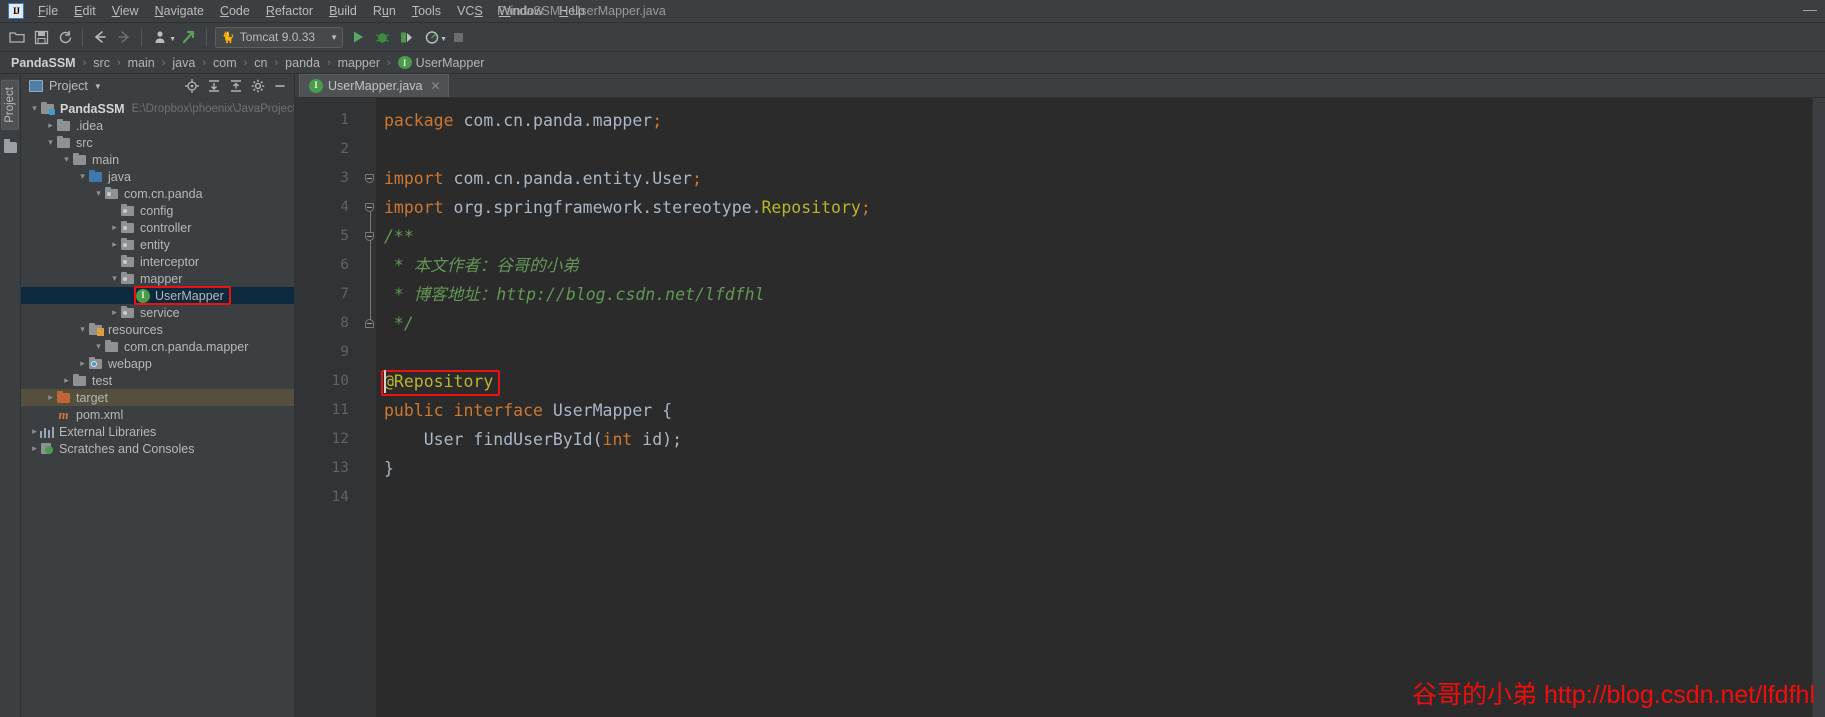  Describe the element at coordinates (157, 159) in the screenshot. I see `tree-item-main: main` at that location.